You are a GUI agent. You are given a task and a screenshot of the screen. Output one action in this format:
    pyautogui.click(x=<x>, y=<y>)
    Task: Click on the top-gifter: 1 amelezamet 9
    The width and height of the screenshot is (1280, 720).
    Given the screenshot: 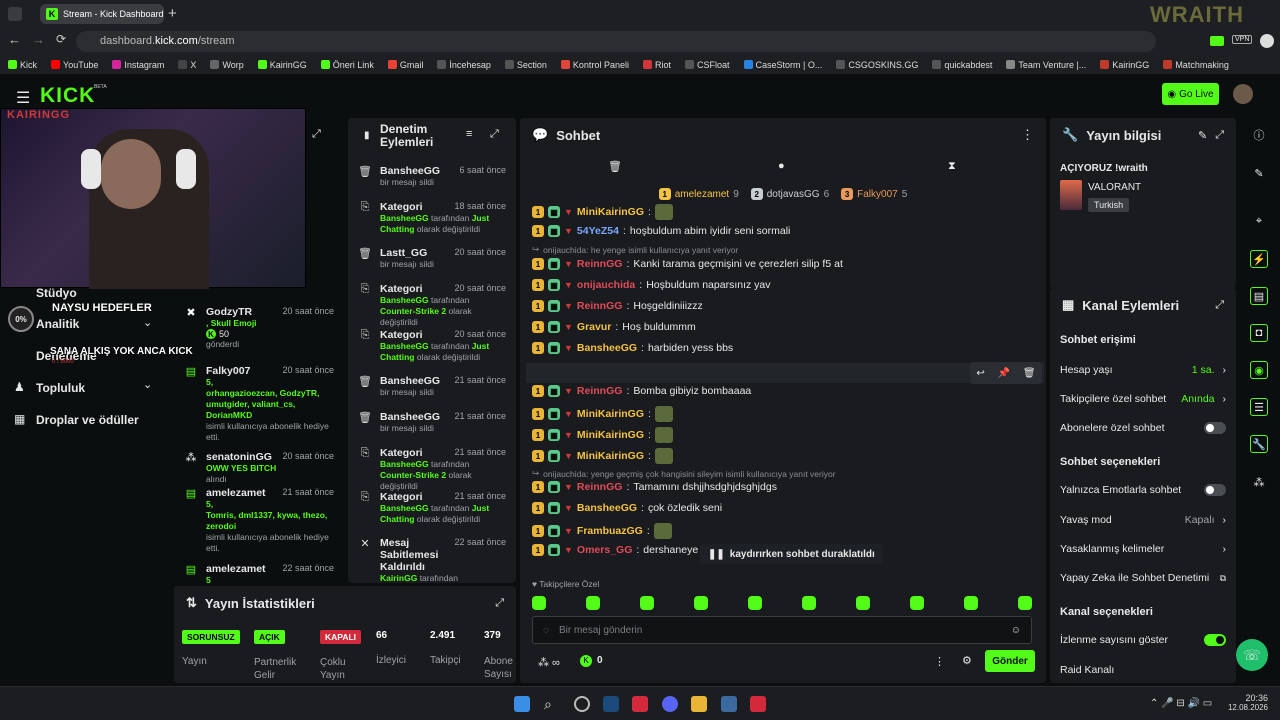 What is the action you would take?
    pyautogui.click(x=698, y=194)
    